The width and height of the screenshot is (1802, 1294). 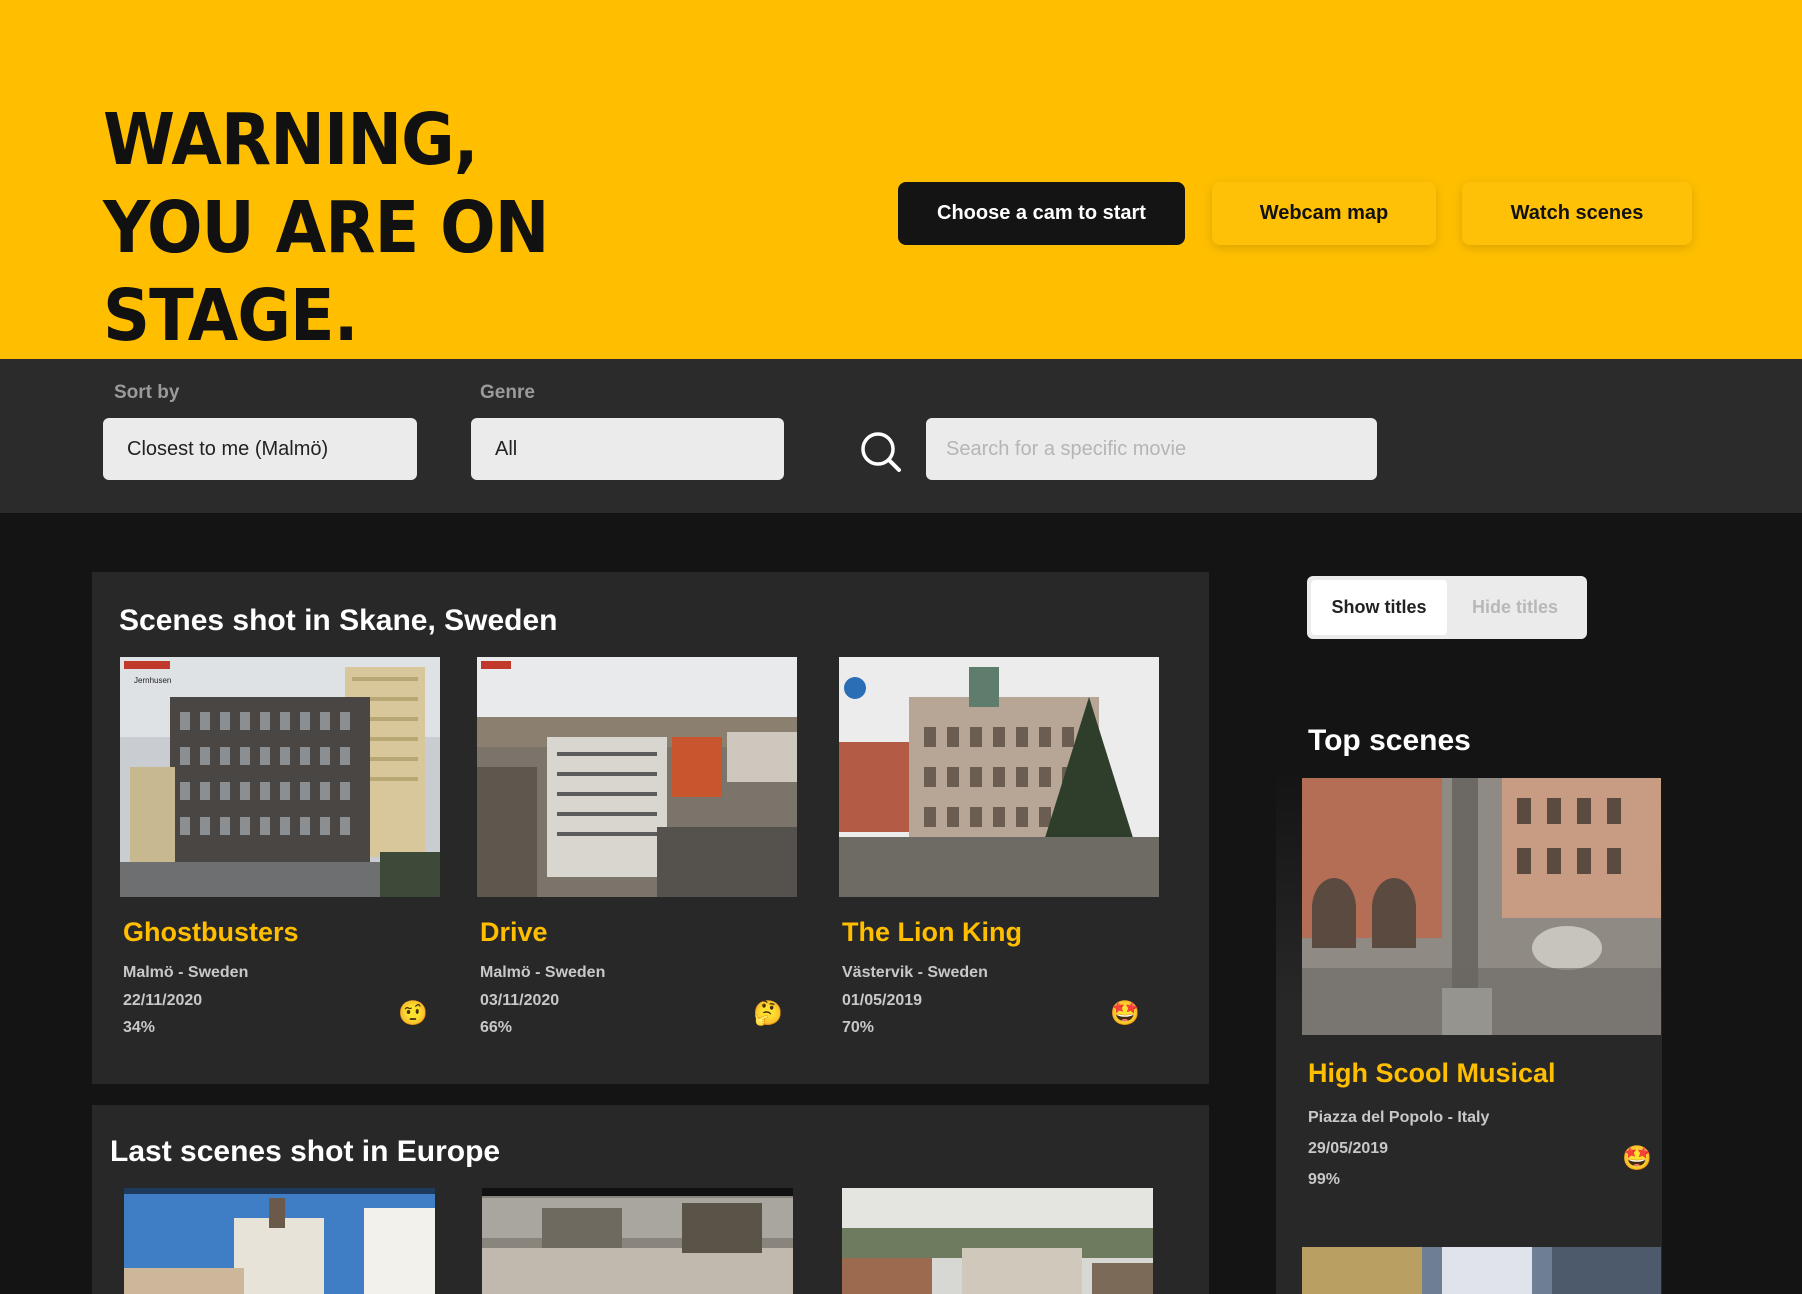 What do you see at coordinates (627, 449) in the screenshot?
I see `genre-select: All` at bounding box center [627, 449].